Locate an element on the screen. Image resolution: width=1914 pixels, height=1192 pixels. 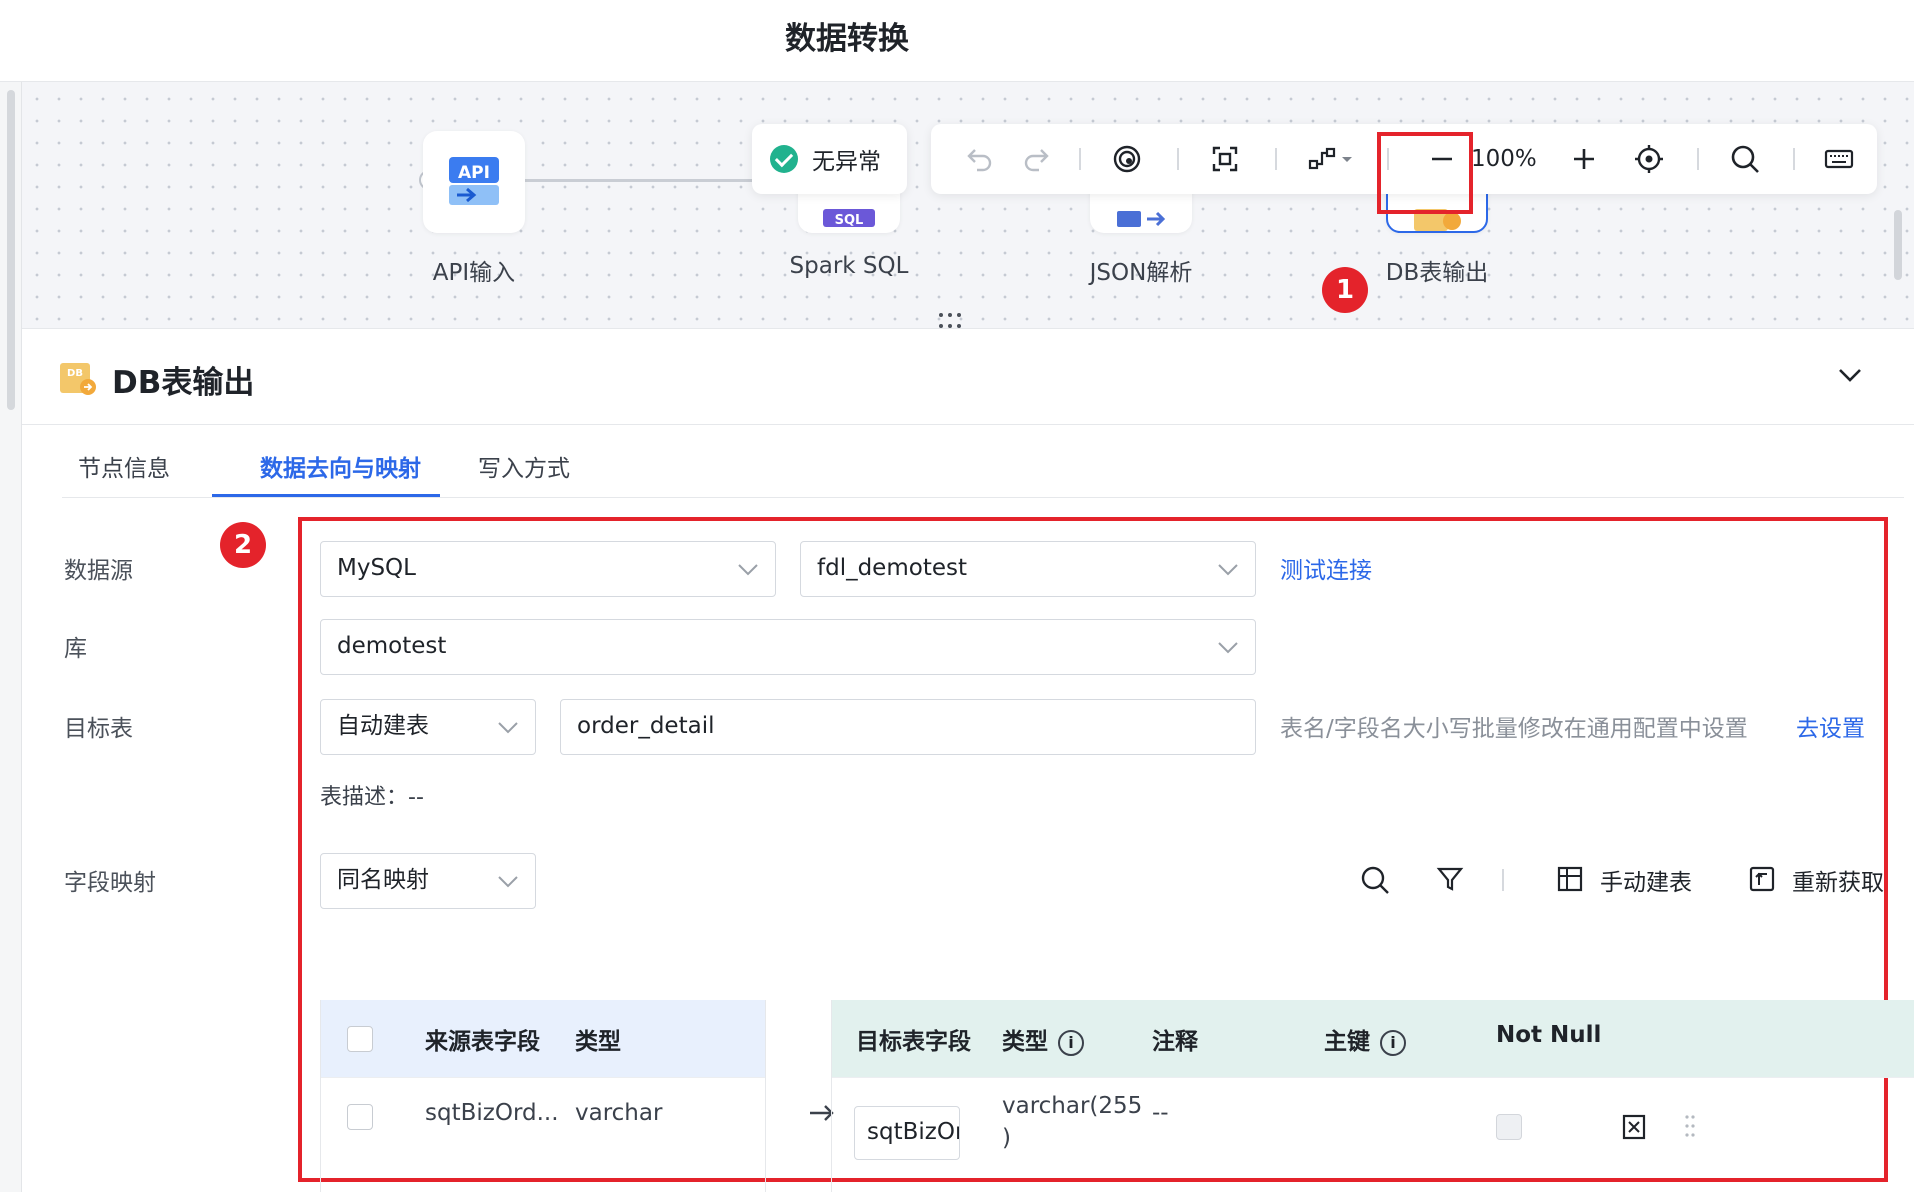
node-label: Spark SQL is located at coordinates (849, 266).